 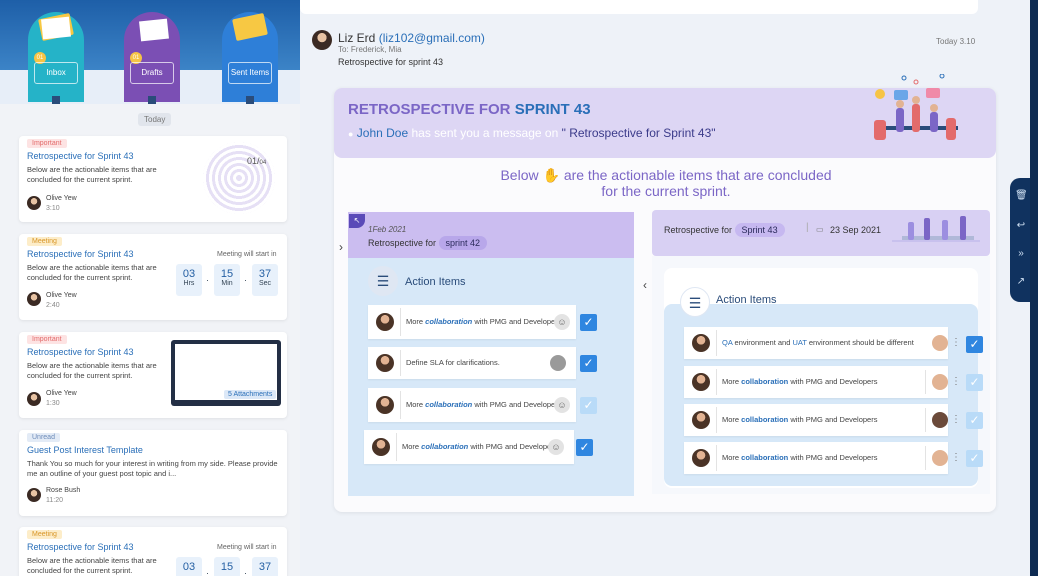 I want to click on sender-avatar, so click(x=322, y=40).